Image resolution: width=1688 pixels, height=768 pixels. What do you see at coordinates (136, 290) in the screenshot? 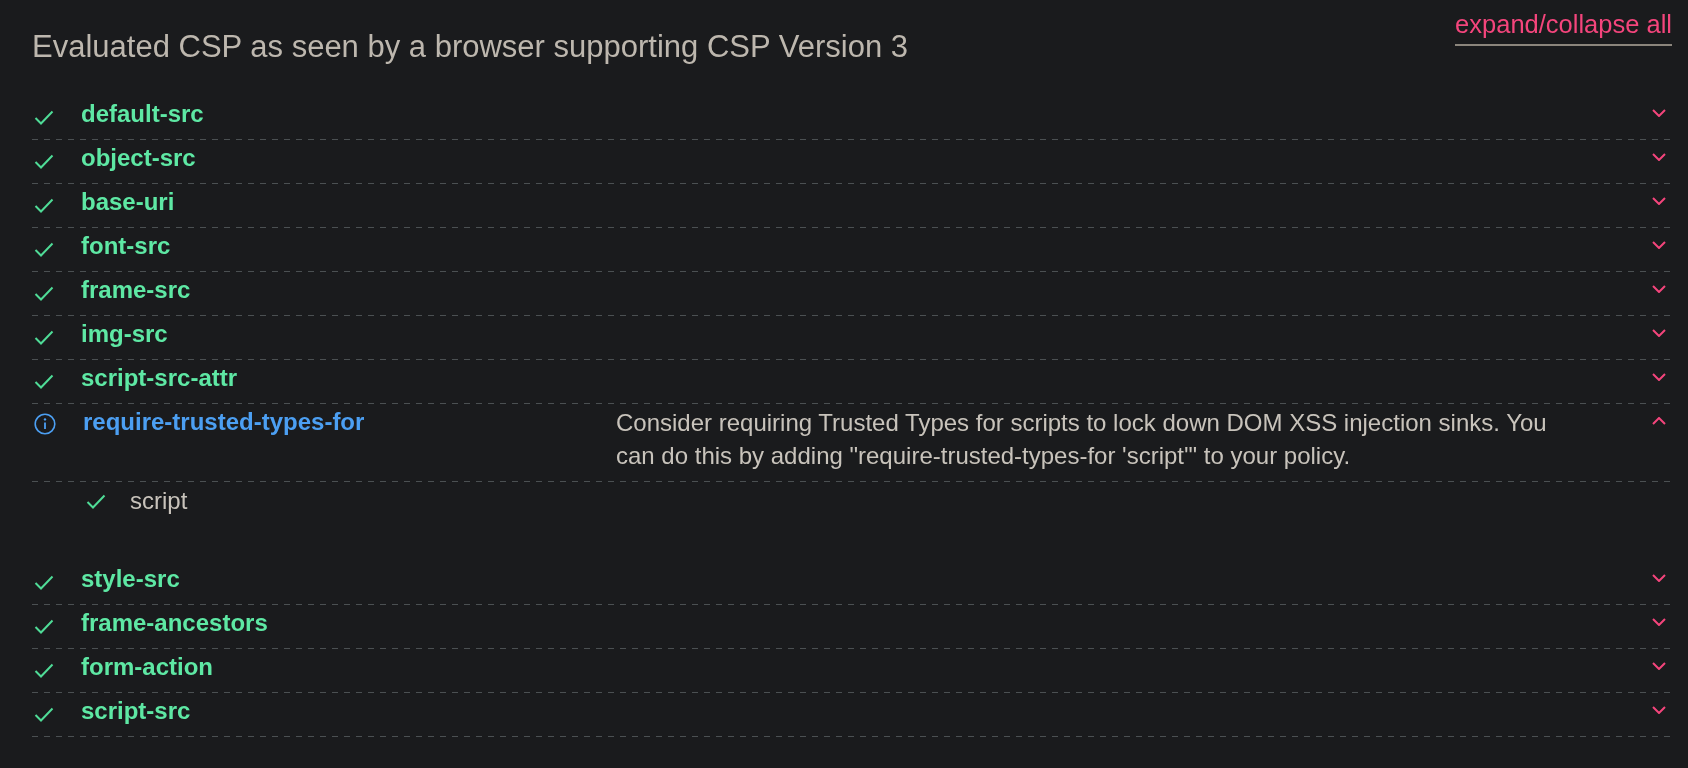
I see `directive-name: frame-src` at bounding box center [136, 290].